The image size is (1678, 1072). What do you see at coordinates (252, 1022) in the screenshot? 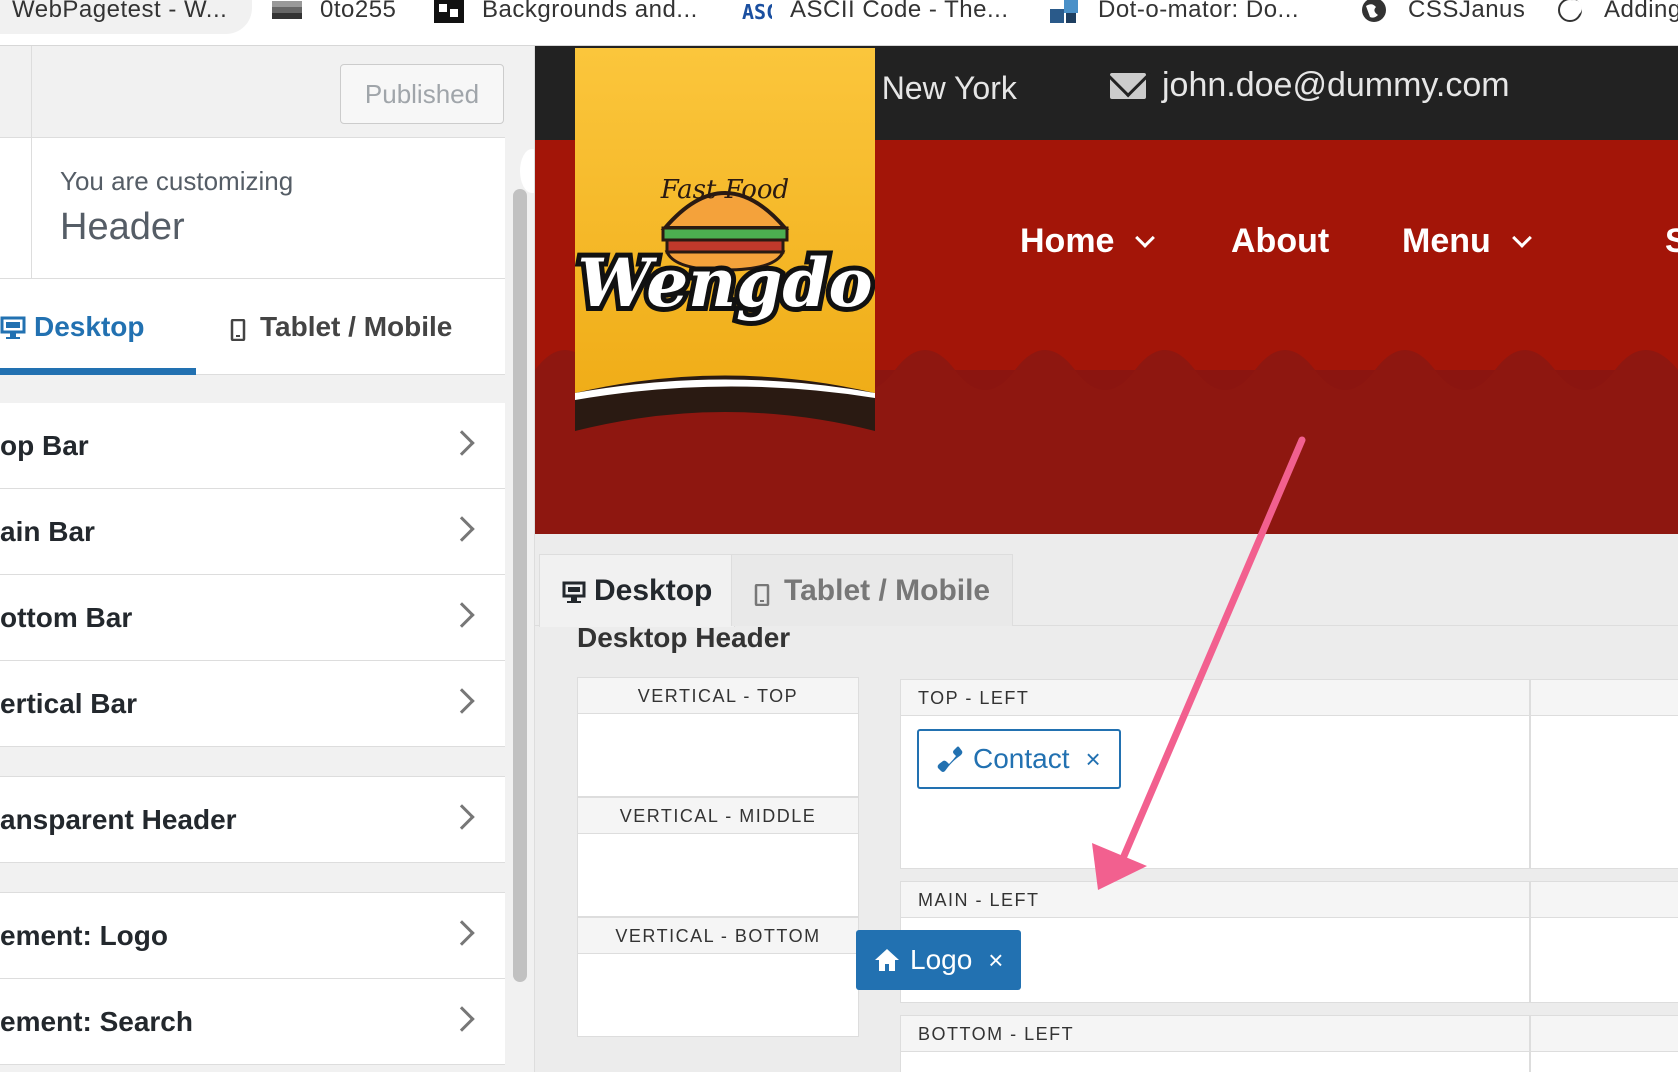
I see `section-element-search: ement: Search` at bounding box center [252, 1022].